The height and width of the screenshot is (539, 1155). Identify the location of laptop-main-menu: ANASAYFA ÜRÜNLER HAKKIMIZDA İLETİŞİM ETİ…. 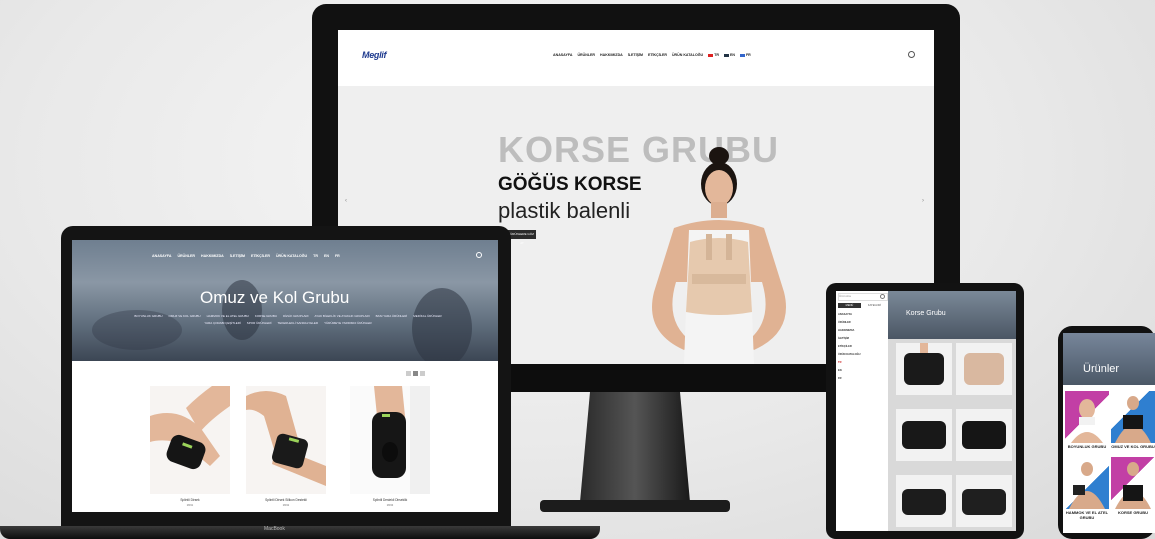
(246, 256).